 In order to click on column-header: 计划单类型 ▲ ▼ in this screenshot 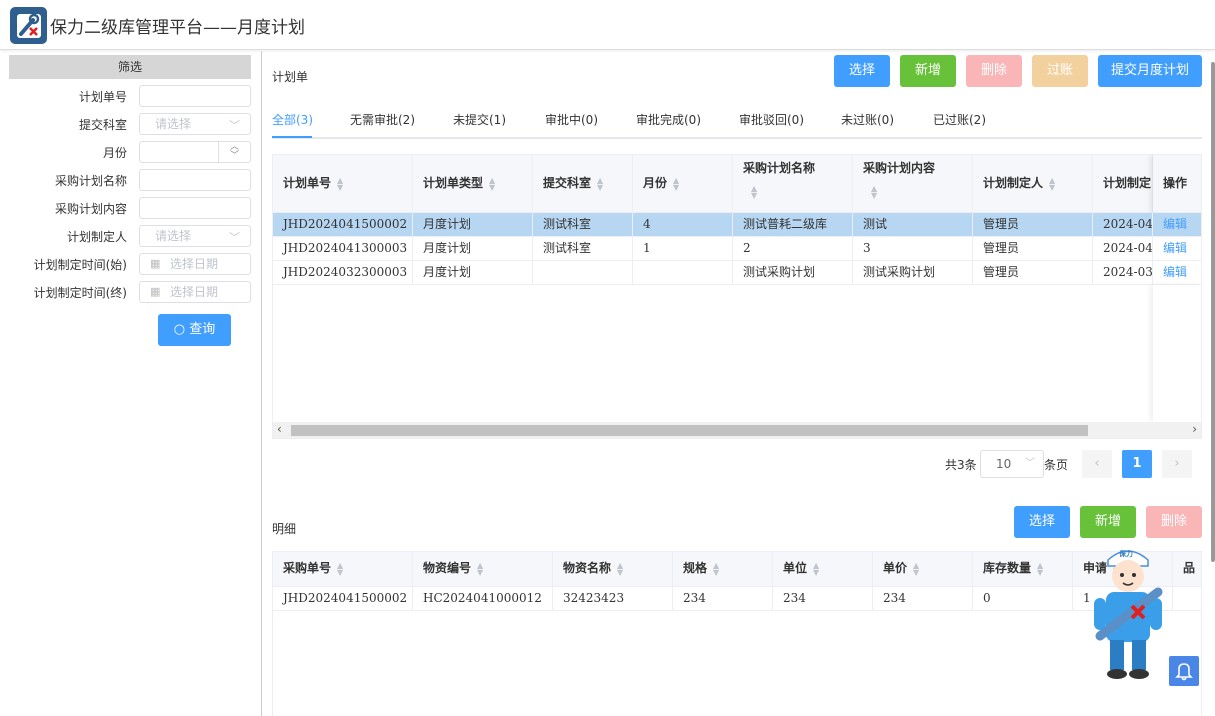, I will do `click(473, 184)`.